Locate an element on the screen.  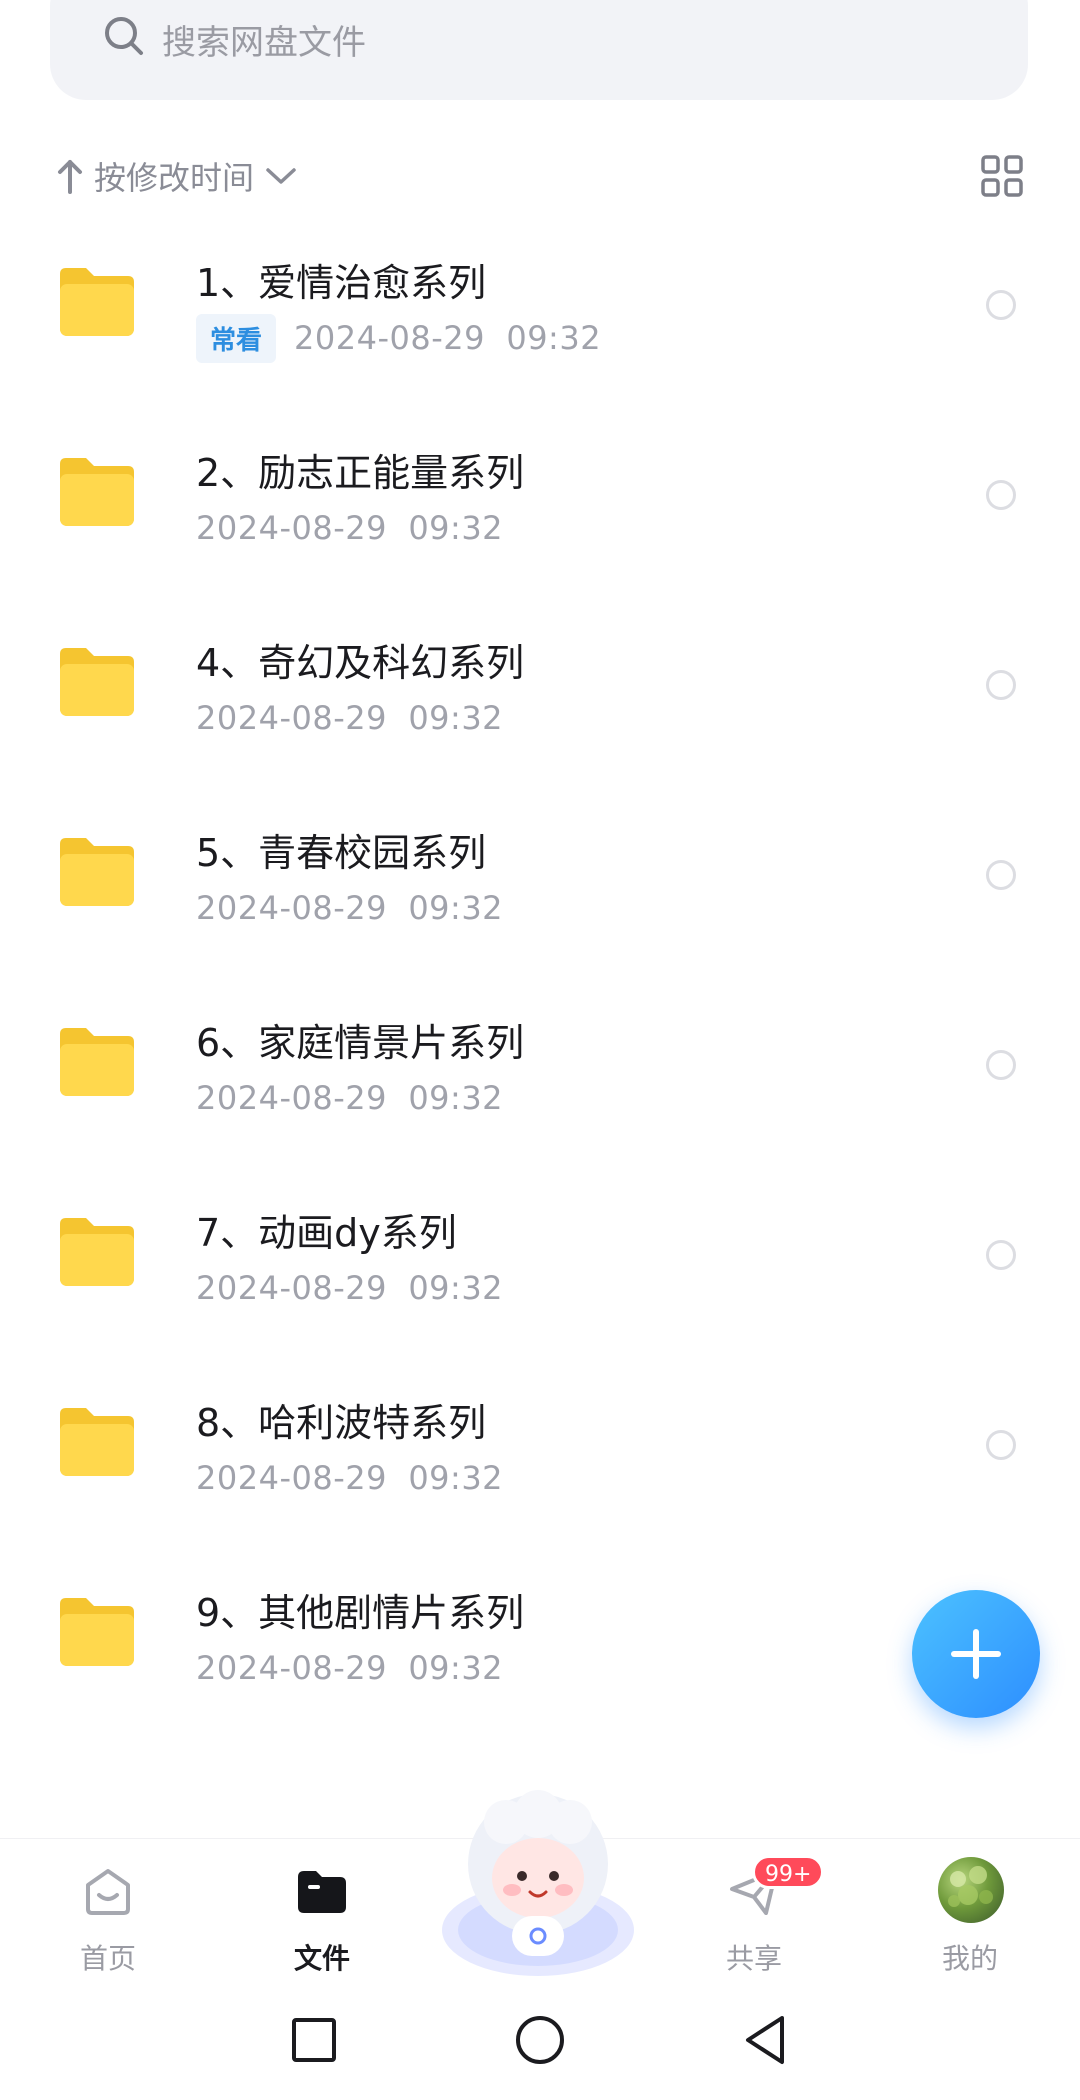
file-row: 7、动画dy系列 2024-08-29 09:32 is located at coordinates (540, 1275).